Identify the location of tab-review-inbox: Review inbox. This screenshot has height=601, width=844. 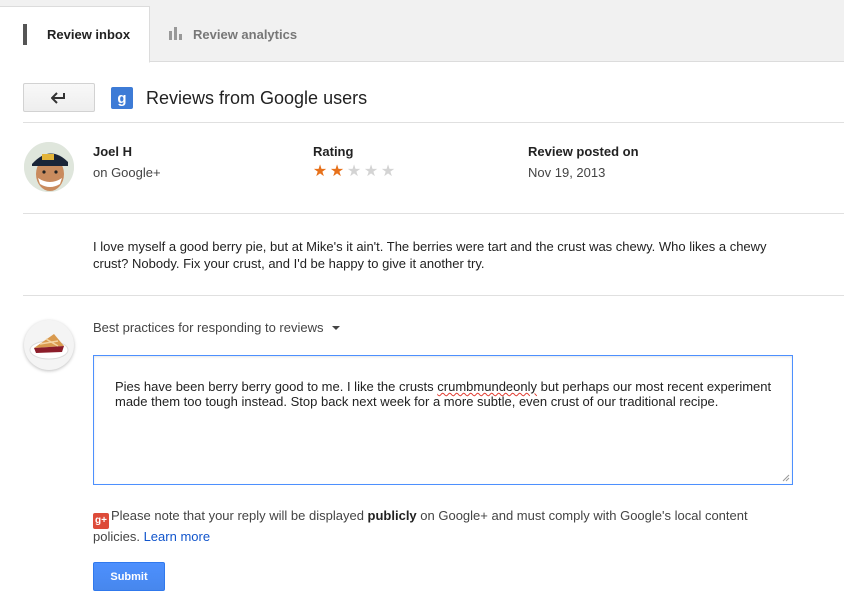
(75, 34).